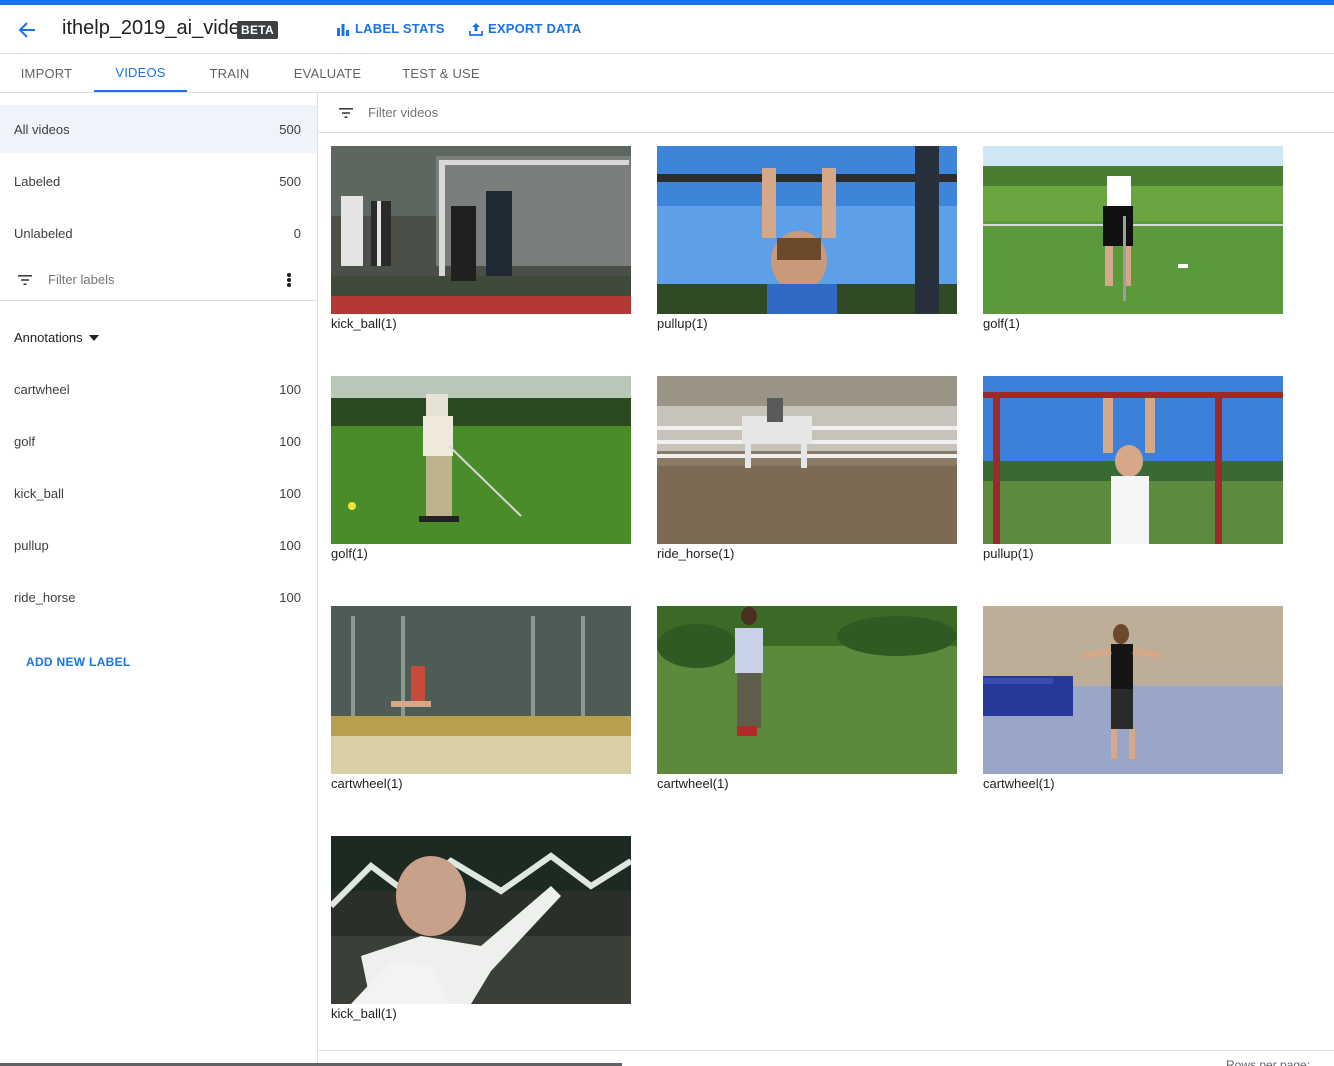 The width and height of the screenshot is (1334, 1066). What do you see at coordinates (157, 28) in the screenshot?
I see `dataset-title: ithelp_2019_ai_video` at bounding box center [157, 28].